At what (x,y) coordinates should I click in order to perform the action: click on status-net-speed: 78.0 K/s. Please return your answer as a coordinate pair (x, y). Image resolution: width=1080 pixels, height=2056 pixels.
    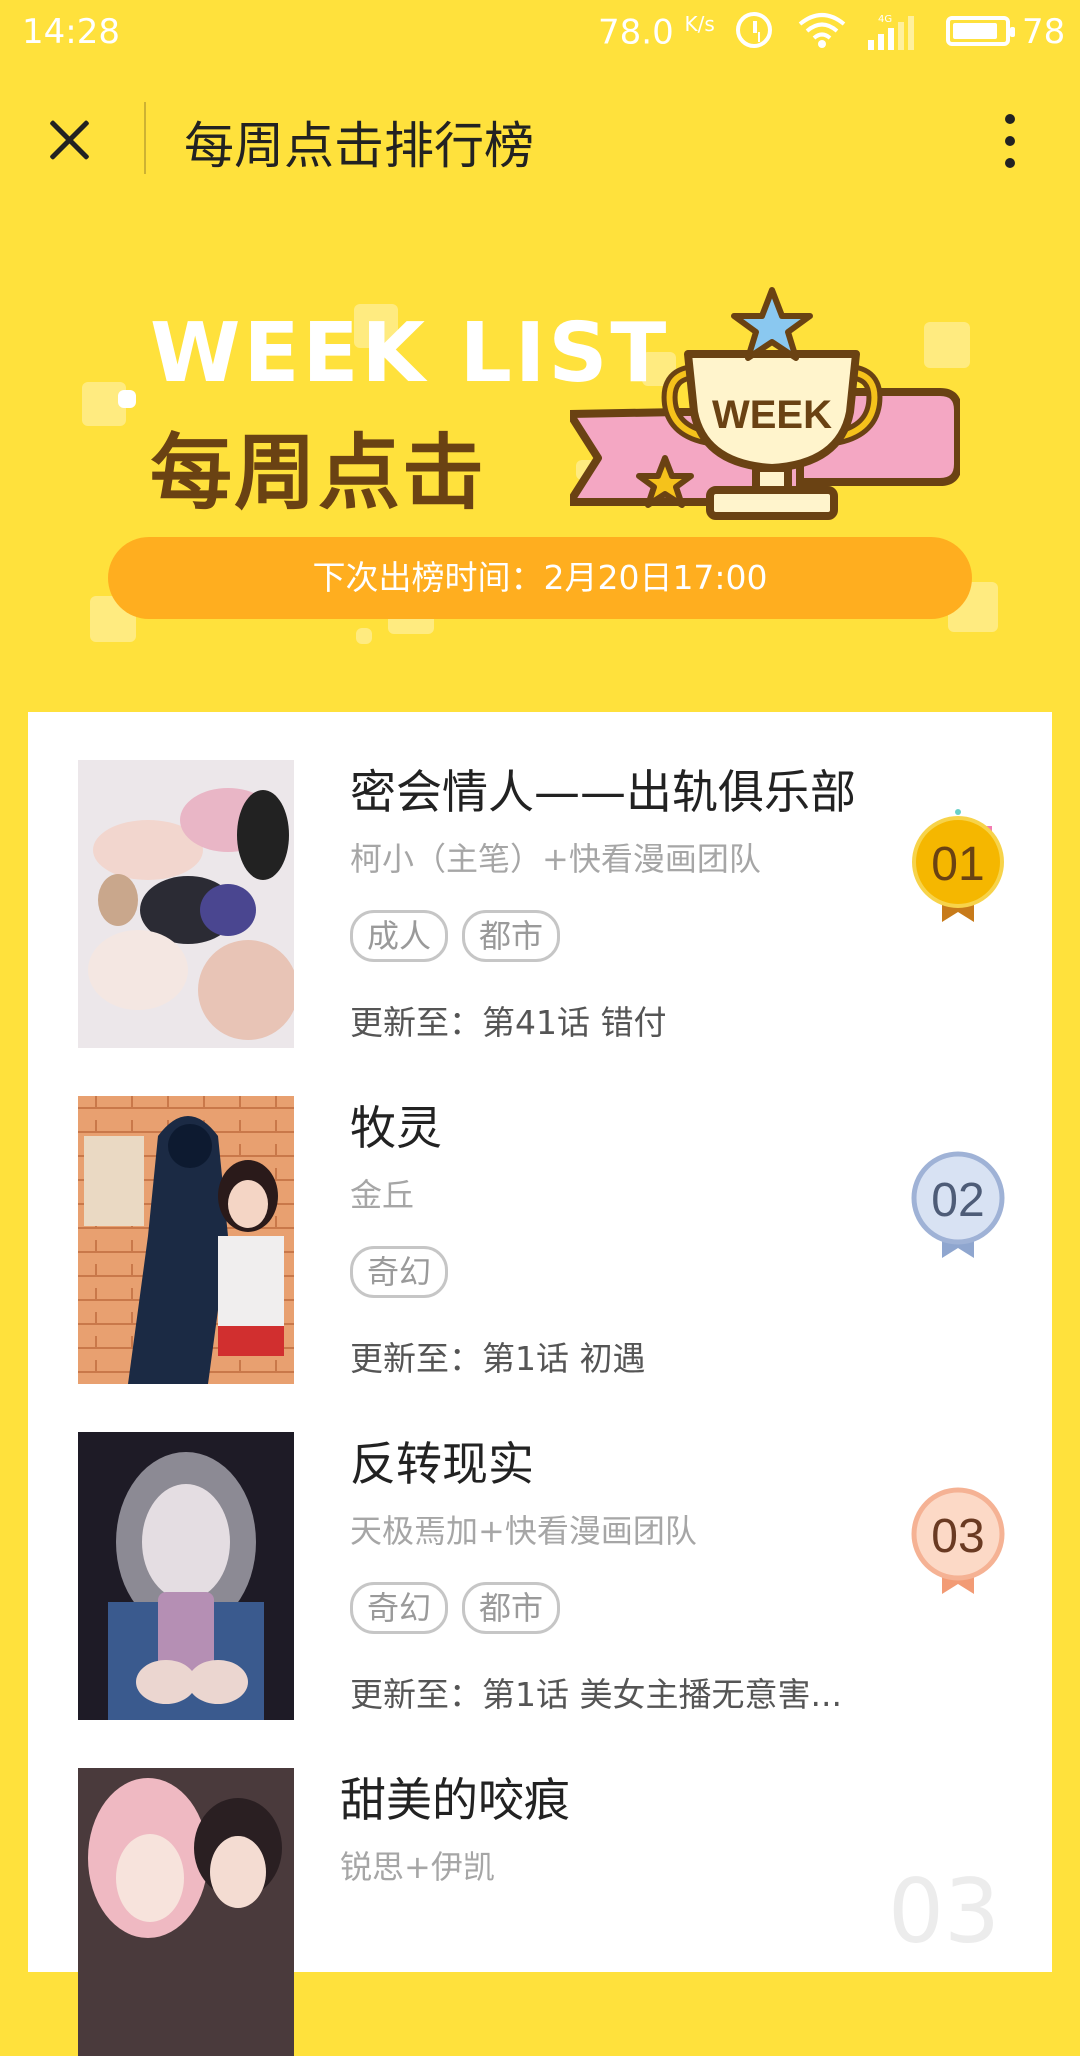
    Looking at the image, I should click on (656, 32).